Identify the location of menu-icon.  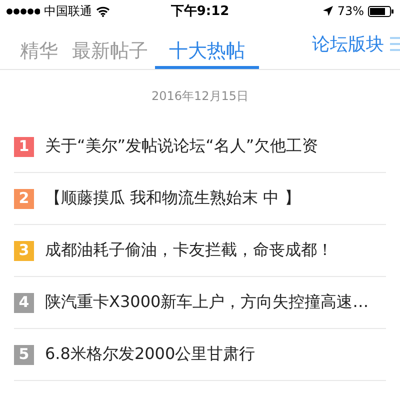
(395, 44).